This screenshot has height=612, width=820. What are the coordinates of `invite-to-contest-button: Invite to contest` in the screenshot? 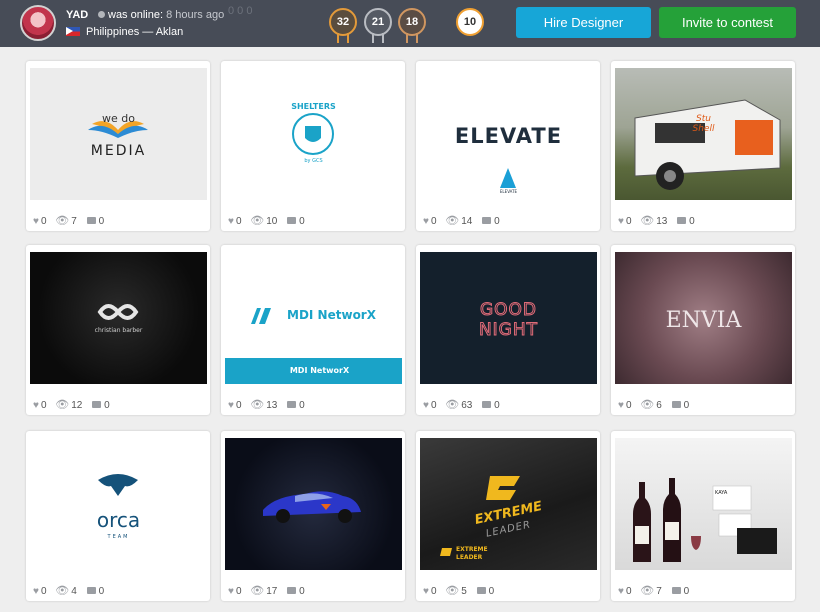 It's located at (727, 22).